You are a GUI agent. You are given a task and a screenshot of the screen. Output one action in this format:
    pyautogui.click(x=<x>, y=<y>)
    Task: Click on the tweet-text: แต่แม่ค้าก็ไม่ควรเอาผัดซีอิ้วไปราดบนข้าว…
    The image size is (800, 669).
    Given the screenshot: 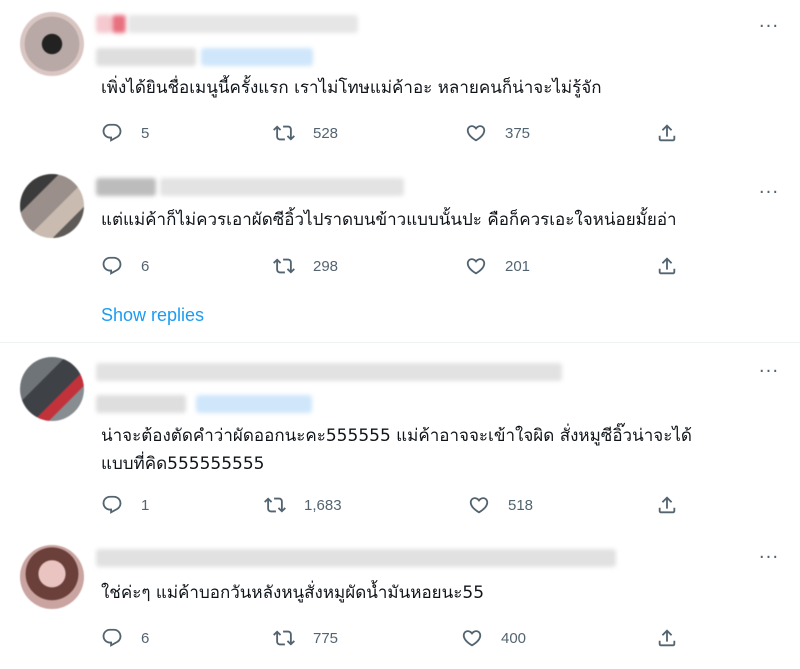 What is the action you would take?
    pyautogui.click(x=389, y=220)
    